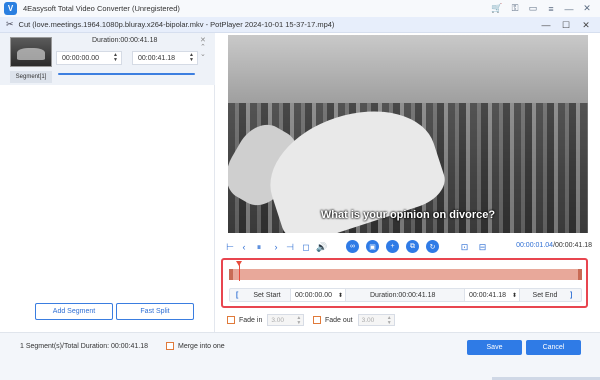  What do you see at coordinates (464, 247) in the screenshot?
I see `jump-to-start-icon: ⊡` at bounding box center [464, 247].